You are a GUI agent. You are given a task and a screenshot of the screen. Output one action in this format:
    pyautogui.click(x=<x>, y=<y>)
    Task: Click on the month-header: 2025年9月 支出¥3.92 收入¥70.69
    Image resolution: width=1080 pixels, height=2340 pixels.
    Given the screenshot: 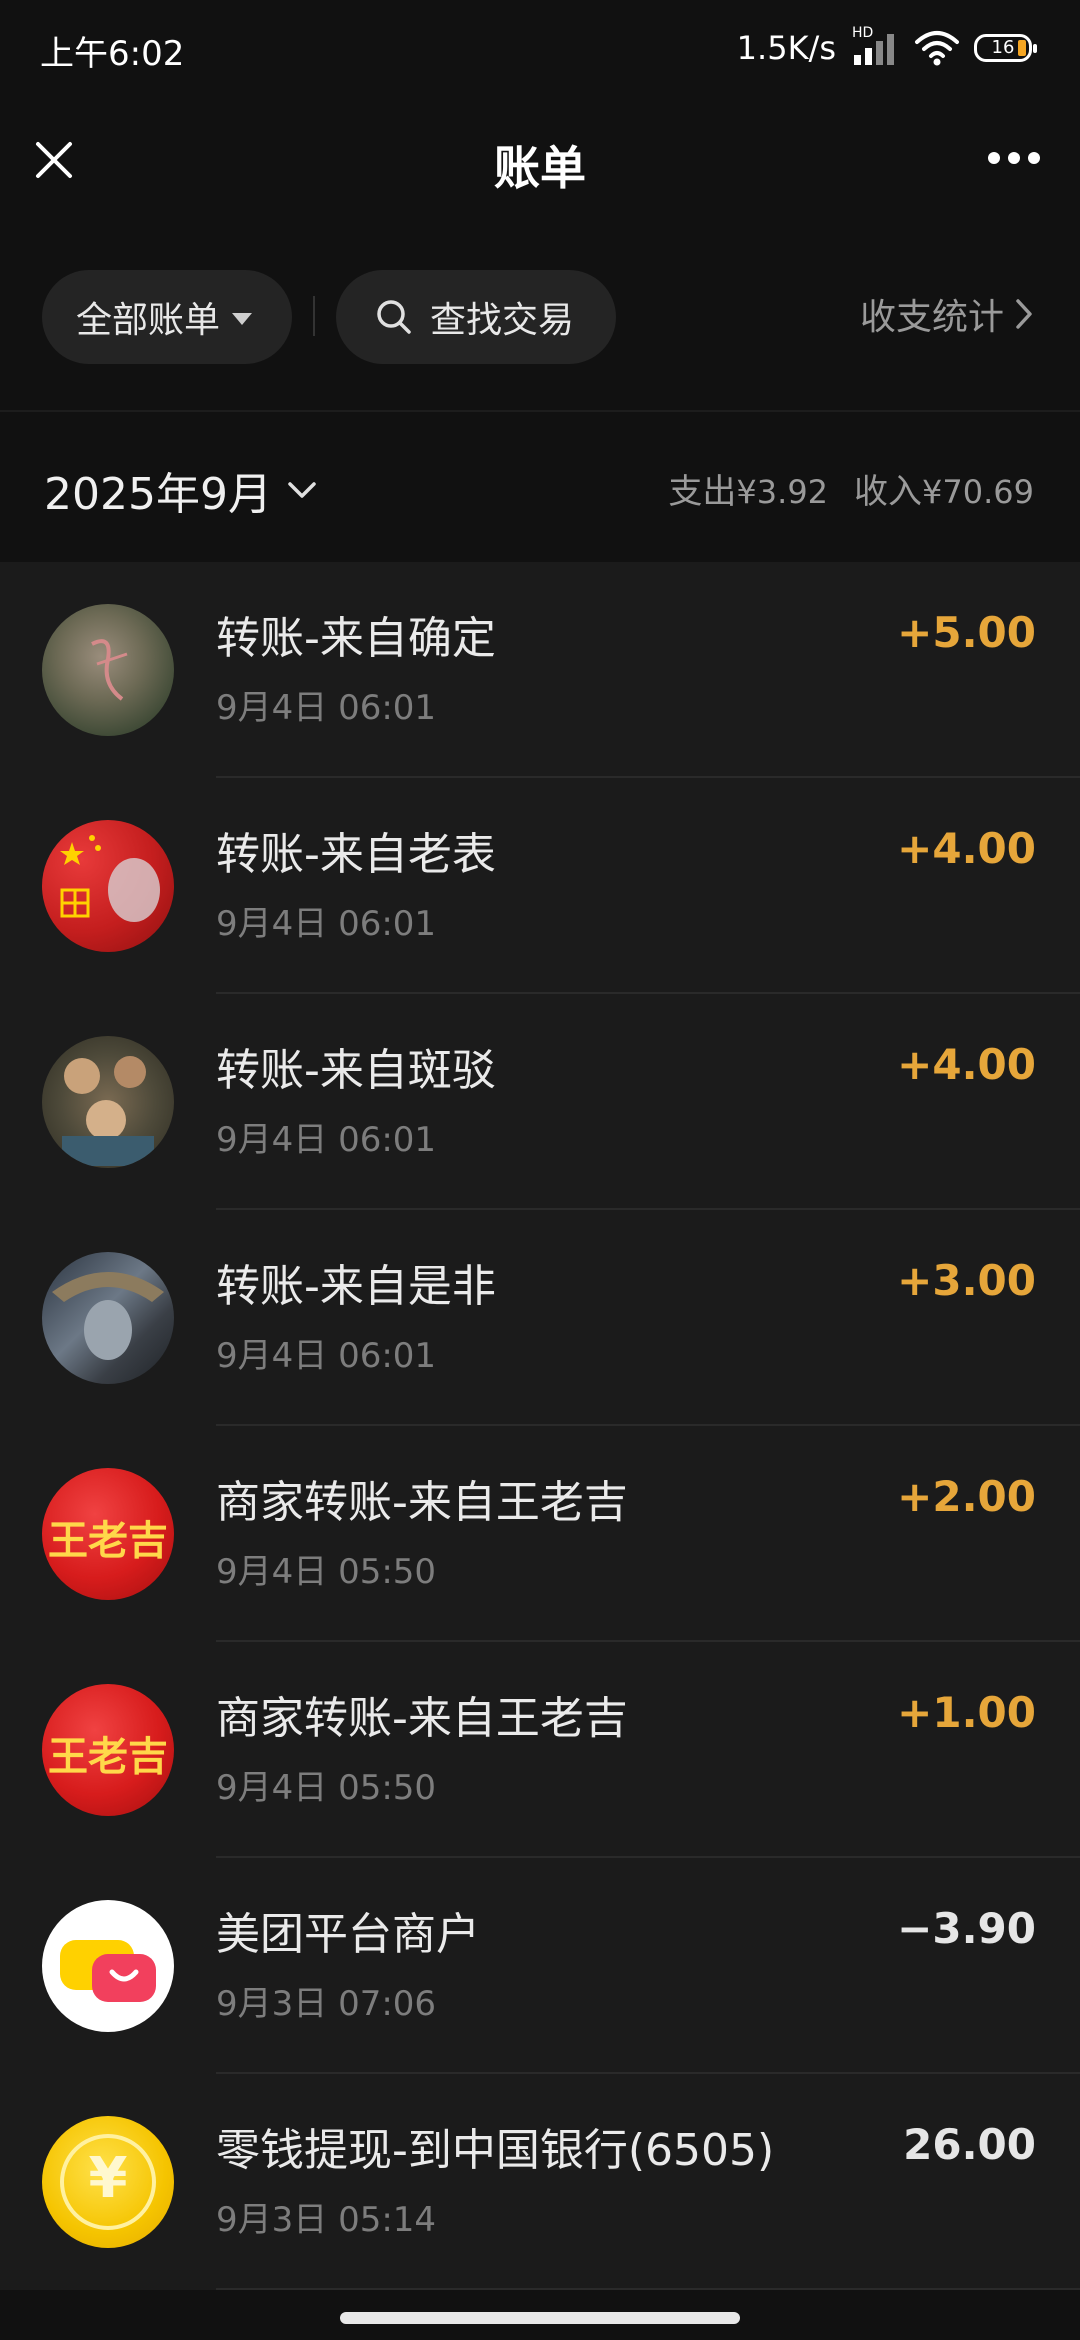 What is the action you would take?
    pyautogui.click(x=540, y=486)
    